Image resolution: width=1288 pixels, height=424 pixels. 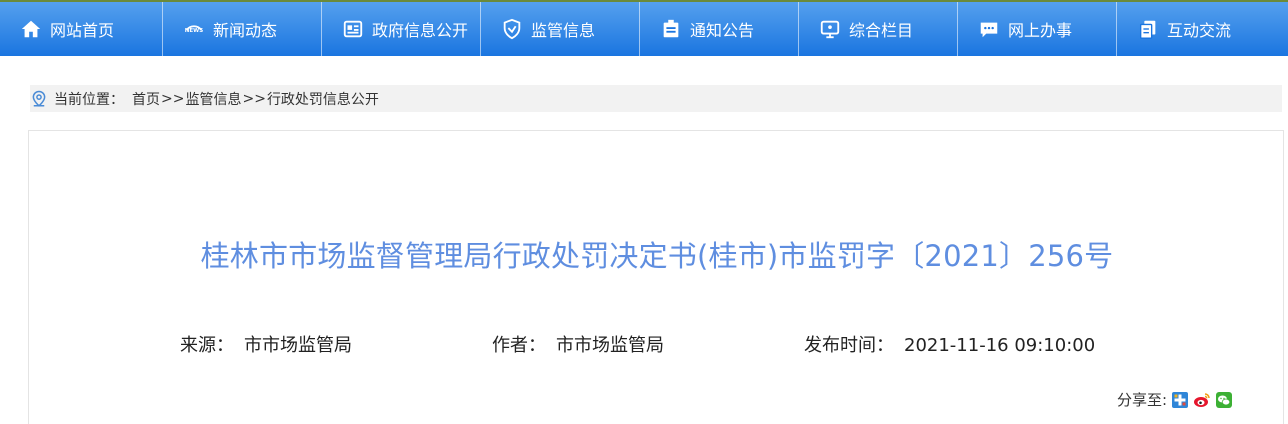 What do you see at coordinates (353, 29) in the screenshot?
I see `document-list-icon` at bounding box center [353, 29].